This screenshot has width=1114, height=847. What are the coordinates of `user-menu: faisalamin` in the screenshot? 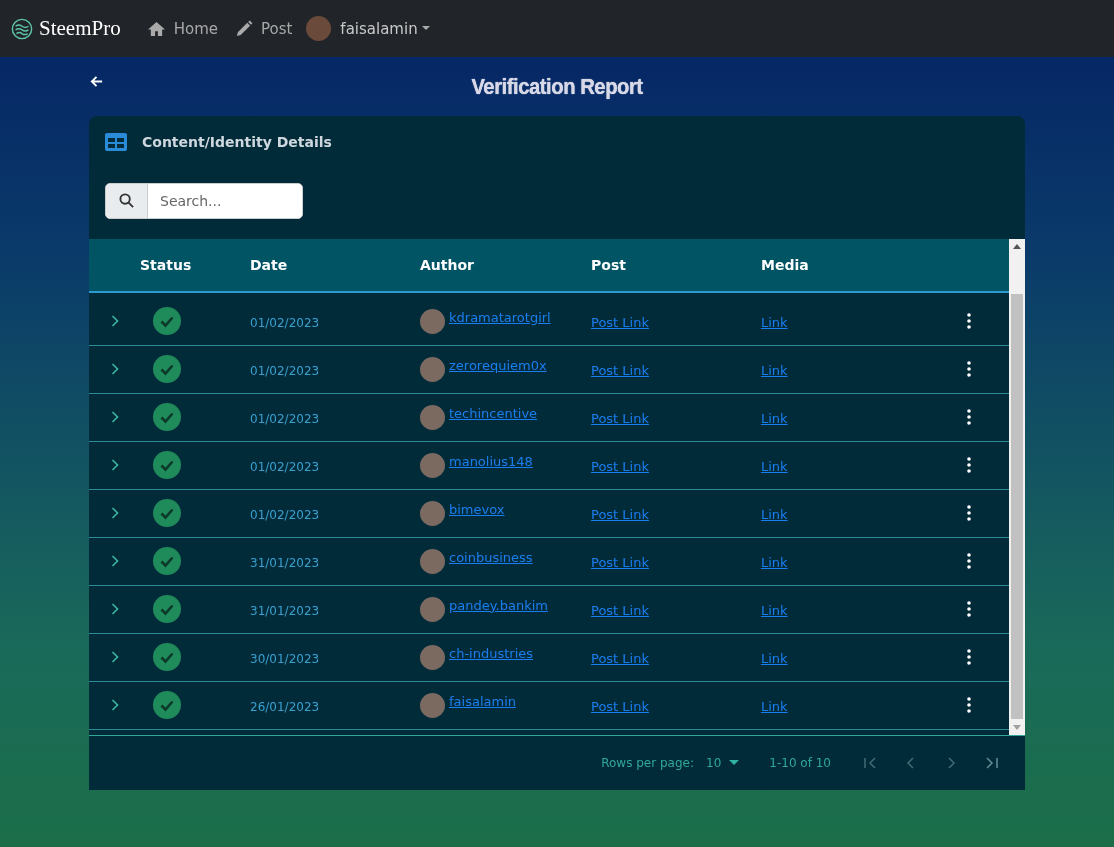 It's located at (368, 28).